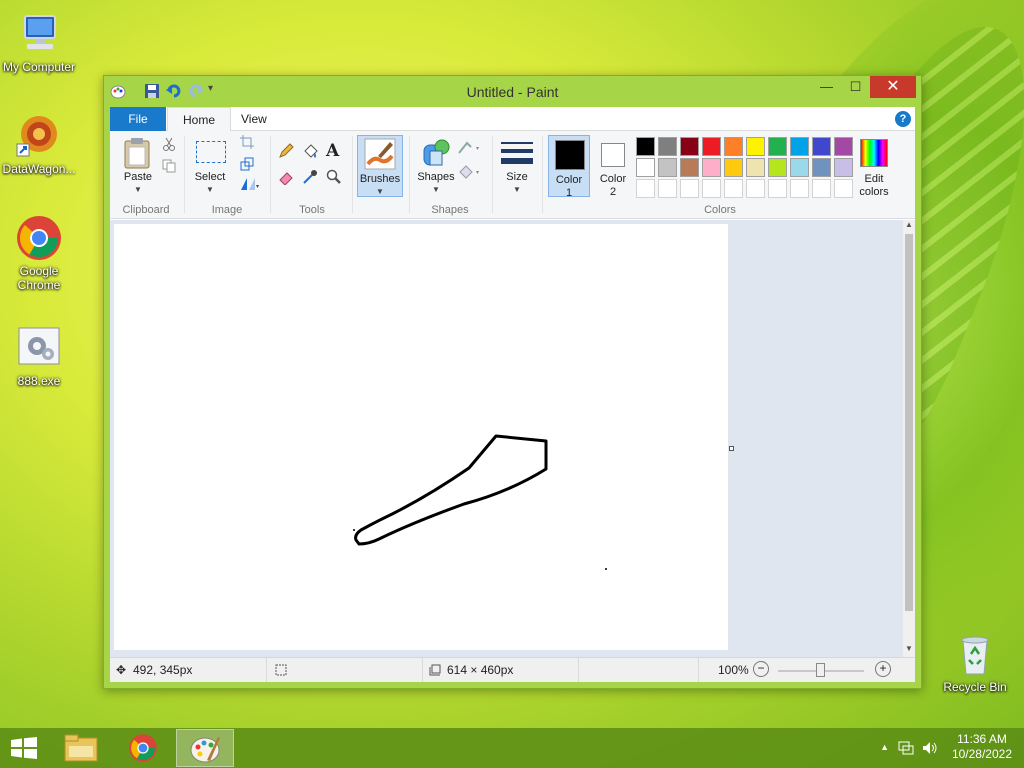 The height and width of the screenshot is (768, 1024). I want to click on line-size-icon, so click(517, 153).